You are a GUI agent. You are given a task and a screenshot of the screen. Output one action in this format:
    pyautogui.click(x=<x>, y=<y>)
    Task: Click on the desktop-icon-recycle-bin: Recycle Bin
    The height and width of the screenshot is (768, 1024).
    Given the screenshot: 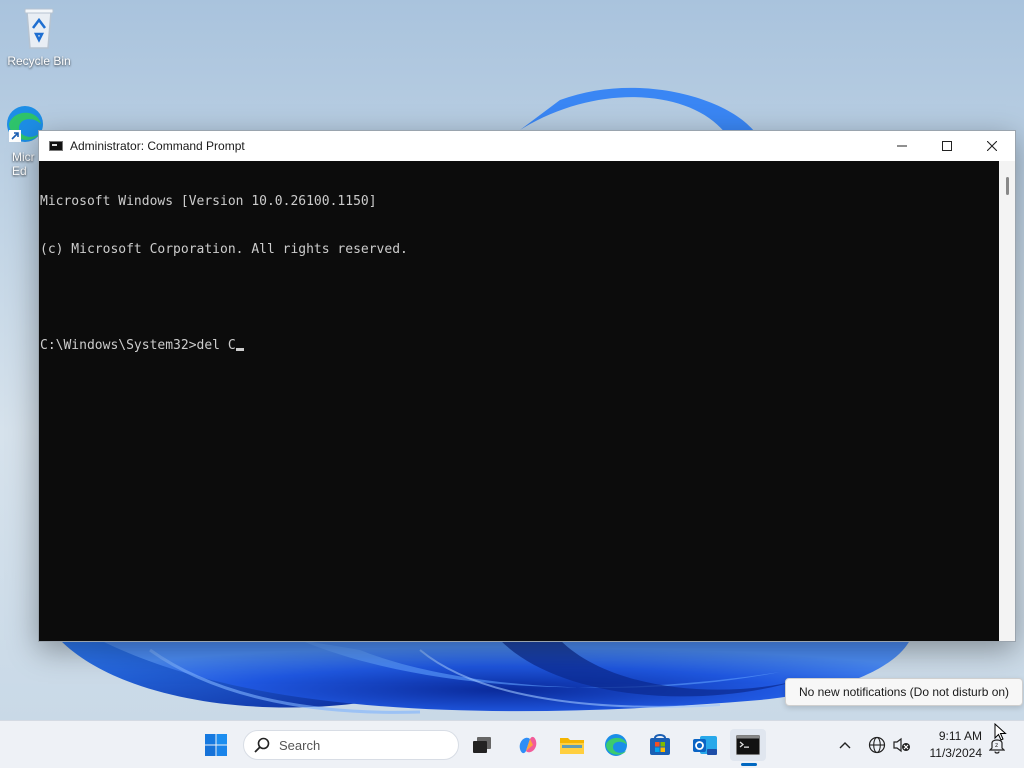 What is the action you would take?
    pyautogui.click(x=39, y=37)
    